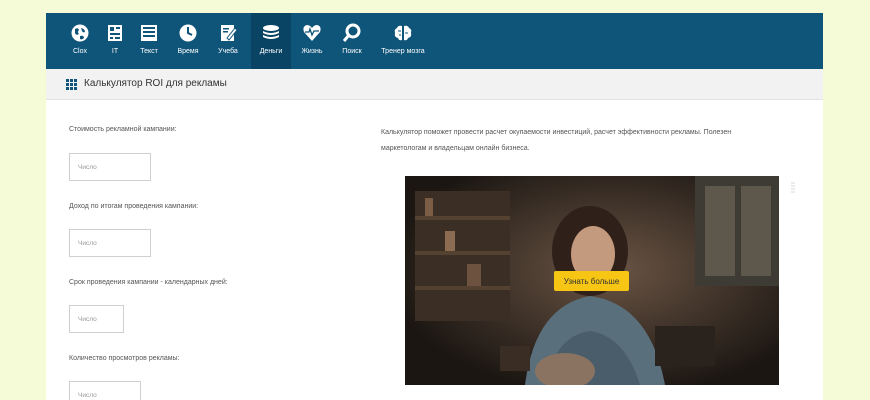  Describe the element at coordinates (149, 51) in the screenshot. I see `nav-label: Текст` at that location.